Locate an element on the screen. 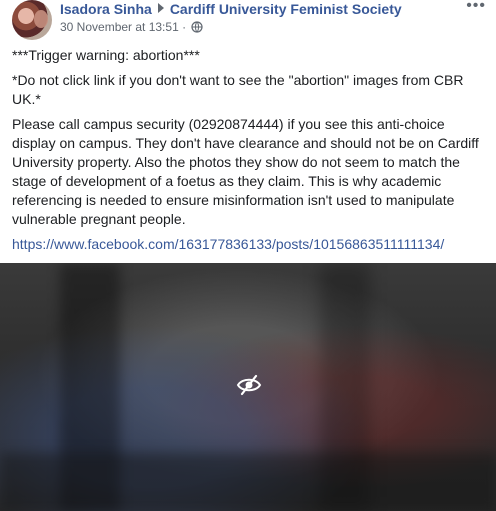 The width and height of the screenshot is (496, 511). arrow-right-icon is located at coordinates (160, 8).